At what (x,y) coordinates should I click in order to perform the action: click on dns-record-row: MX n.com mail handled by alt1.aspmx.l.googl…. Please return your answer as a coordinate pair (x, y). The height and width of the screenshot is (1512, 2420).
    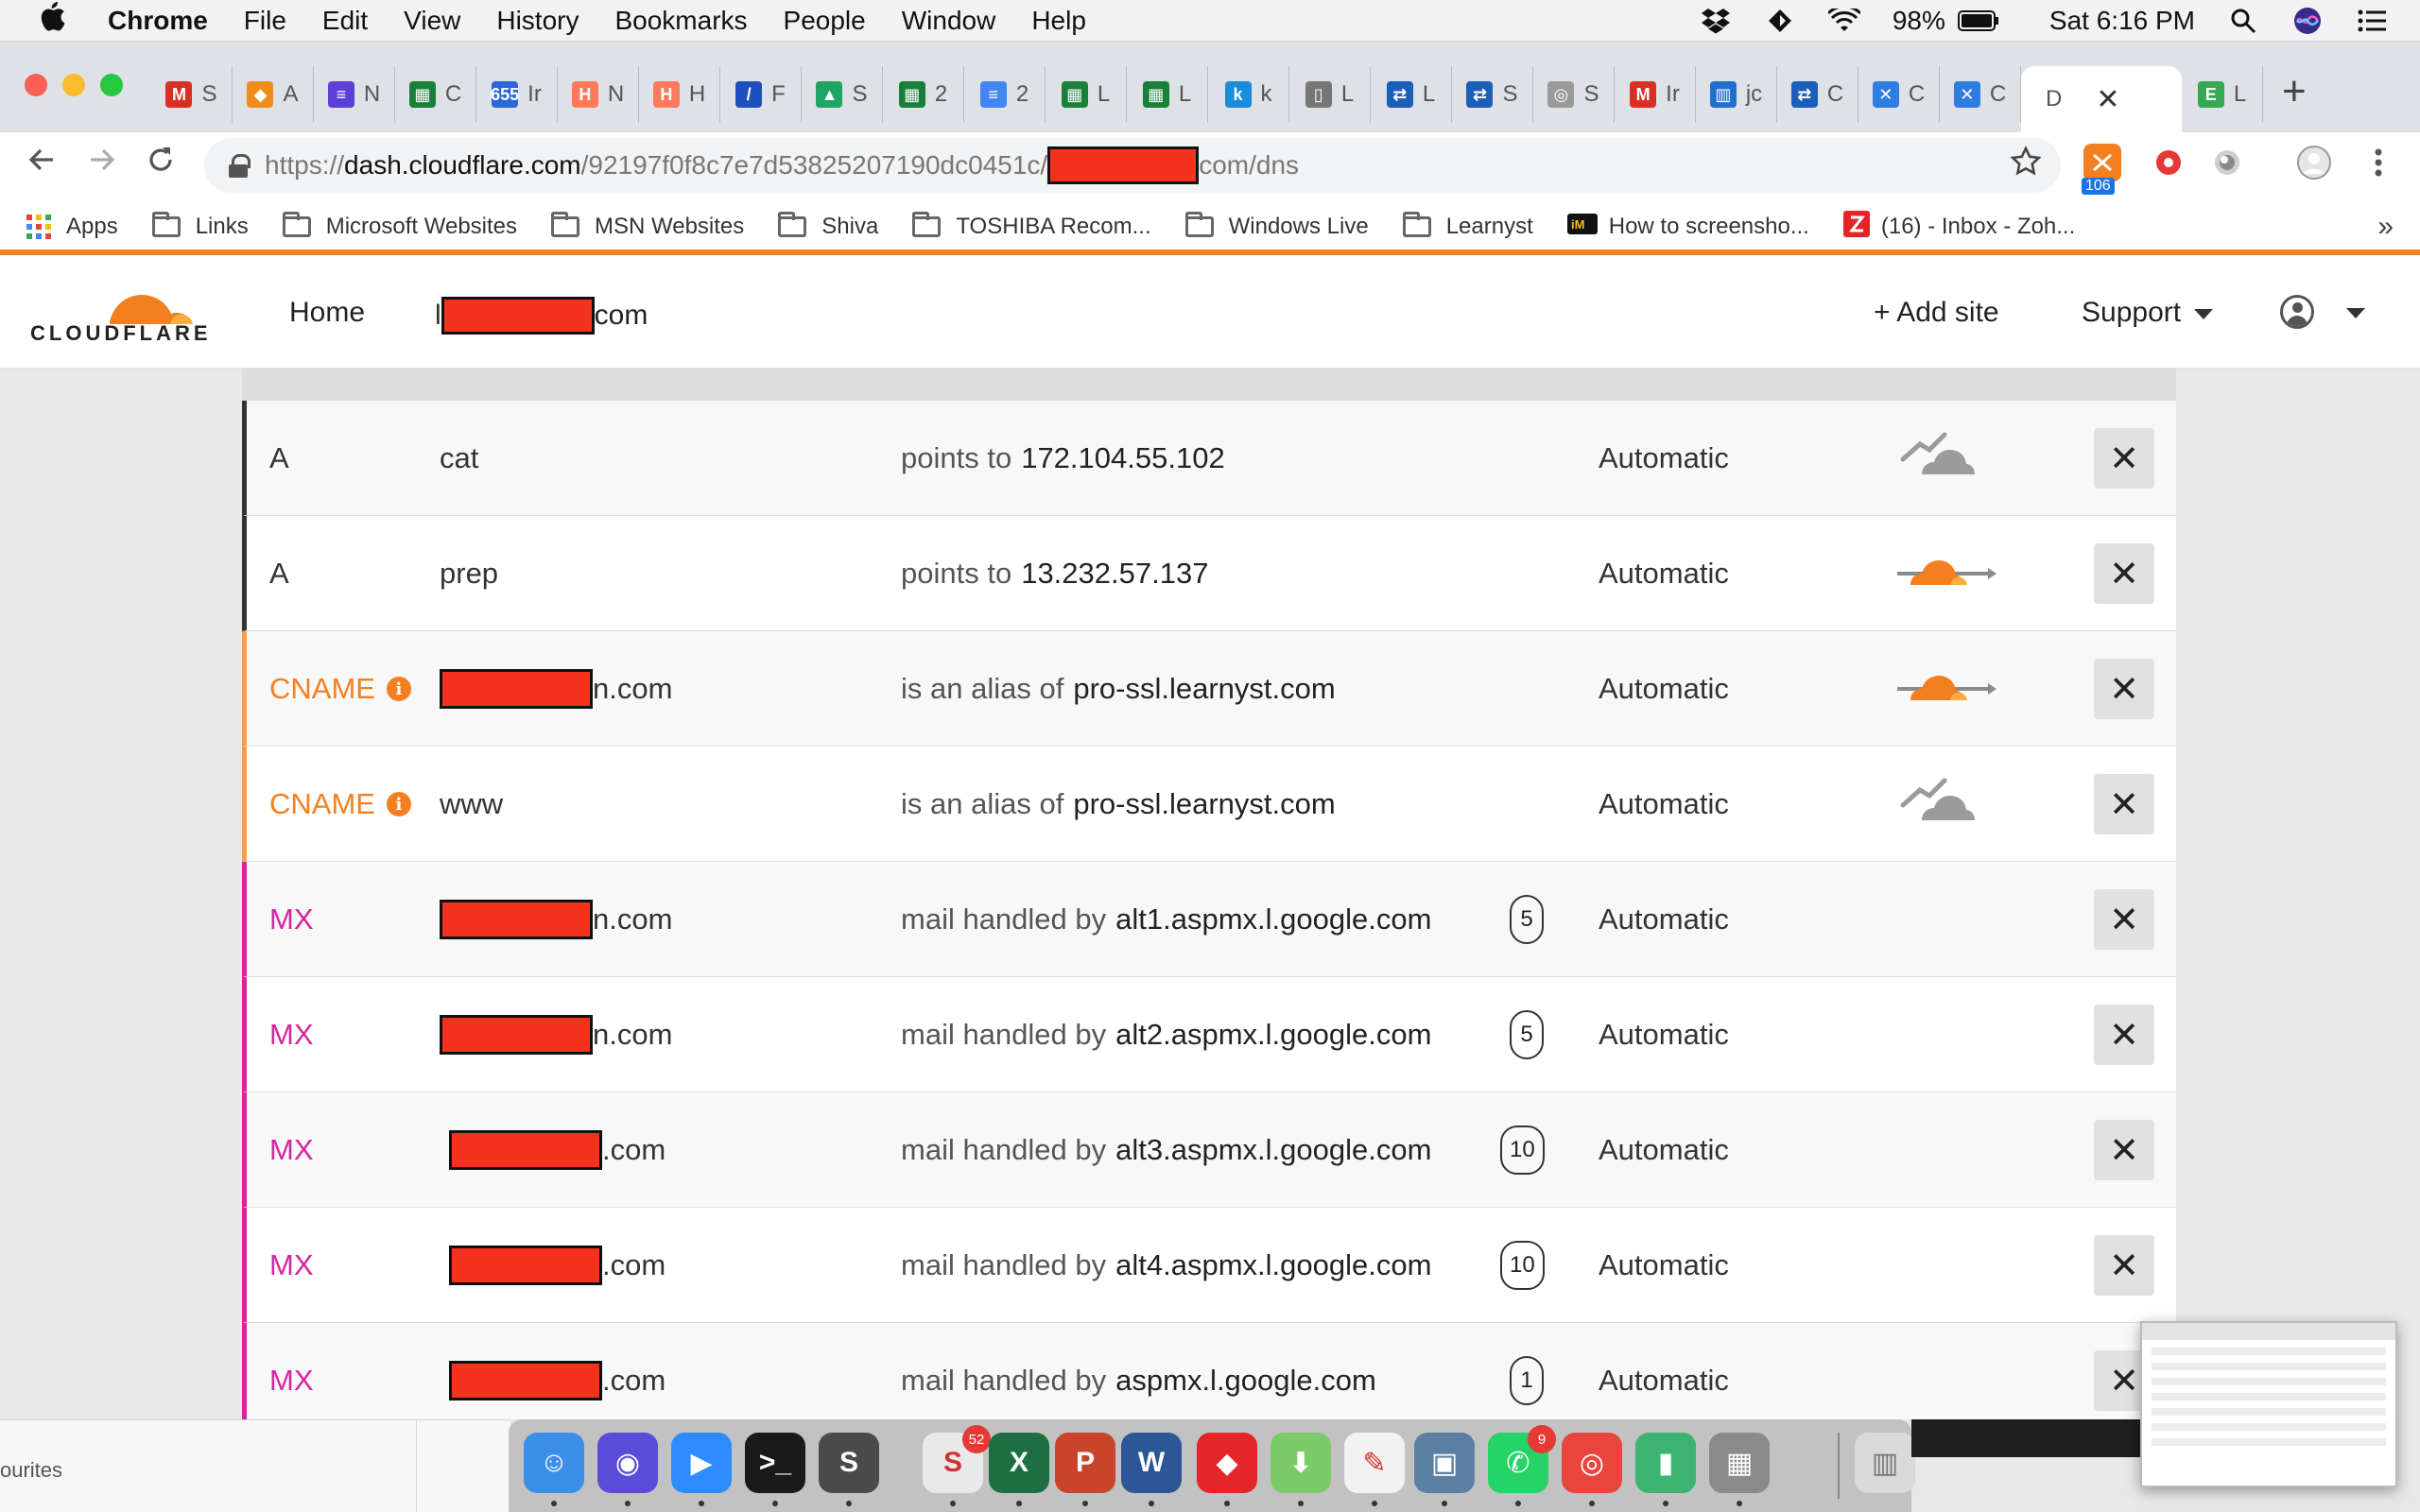
    Looking at the image, I should click on (1209, 919).